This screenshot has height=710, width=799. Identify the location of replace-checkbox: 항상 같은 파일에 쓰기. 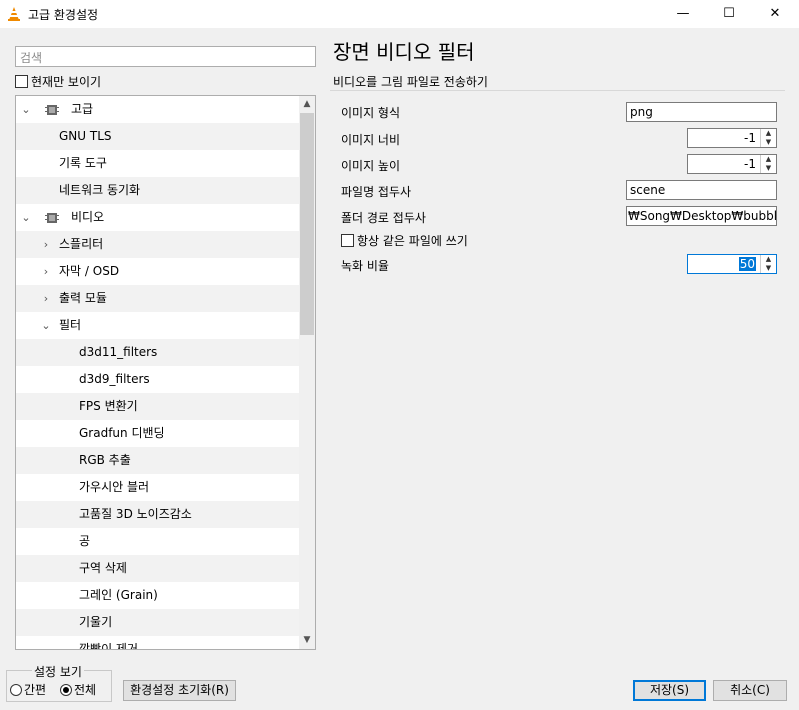
(404, 240).